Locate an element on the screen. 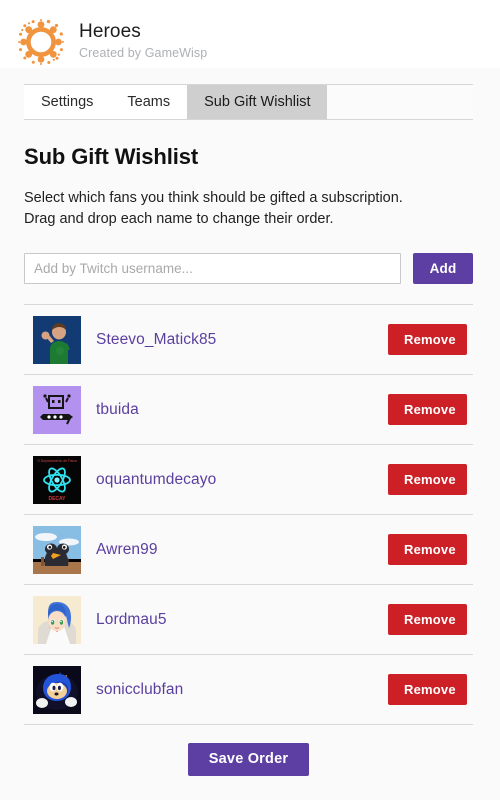 The width and height of the screenshot is (500, 800). list-item: Awren99 Remove is located at coordinates (248, 550).